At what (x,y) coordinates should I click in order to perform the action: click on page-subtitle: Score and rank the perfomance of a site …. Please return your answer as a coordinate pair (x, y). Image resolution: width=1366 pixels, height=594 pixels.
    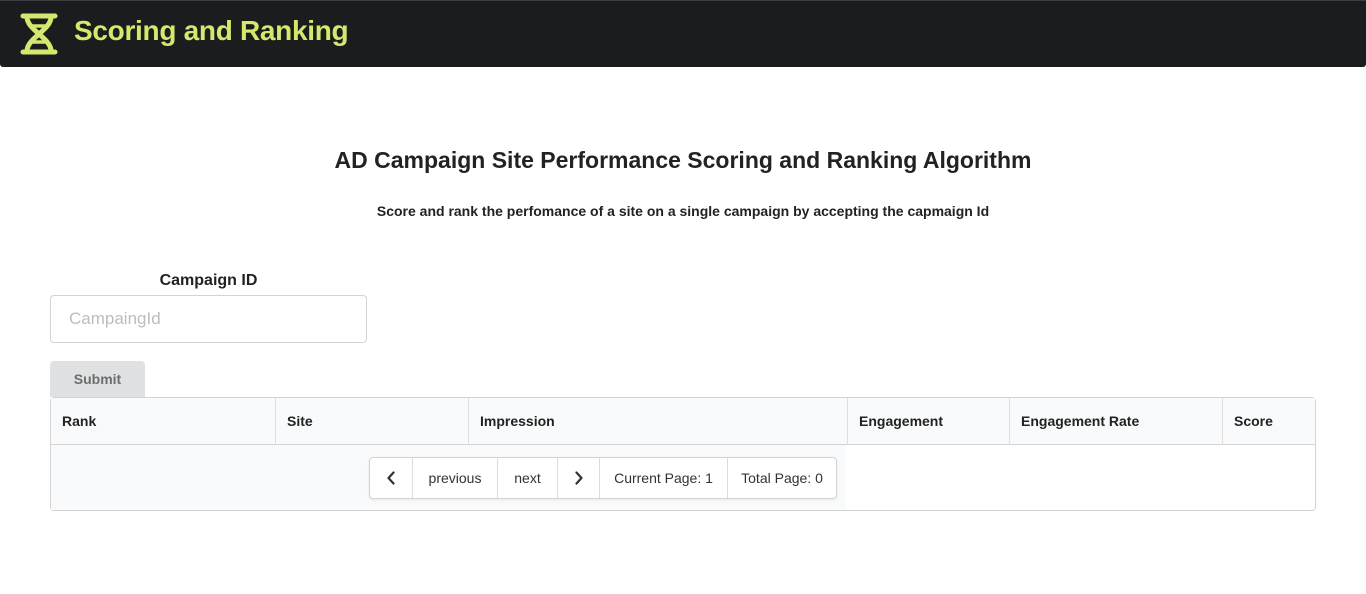
    Looking at the image, I should click on (683, 211).